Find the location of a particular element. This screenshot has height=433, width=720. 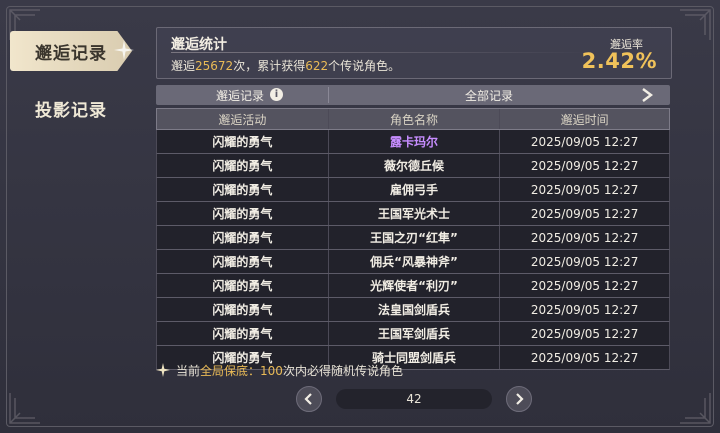

cell-name: 佣兵“风暴神斧” is located at coordinates (415, 261).